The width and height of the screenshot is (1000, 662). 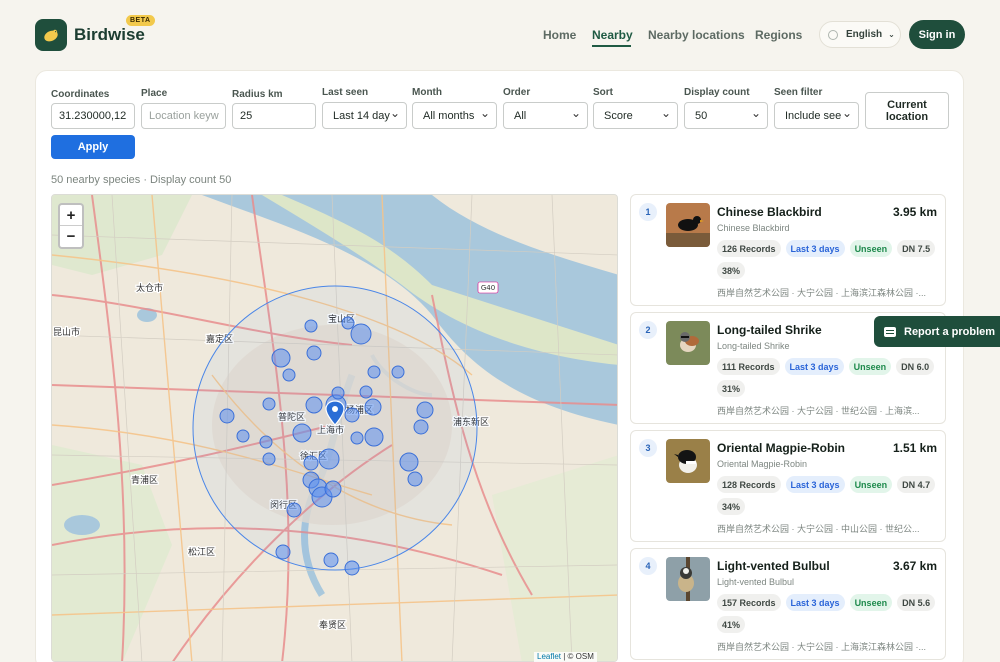 I want to click on records-badge: 128 Records, so click(x=749, y=484).